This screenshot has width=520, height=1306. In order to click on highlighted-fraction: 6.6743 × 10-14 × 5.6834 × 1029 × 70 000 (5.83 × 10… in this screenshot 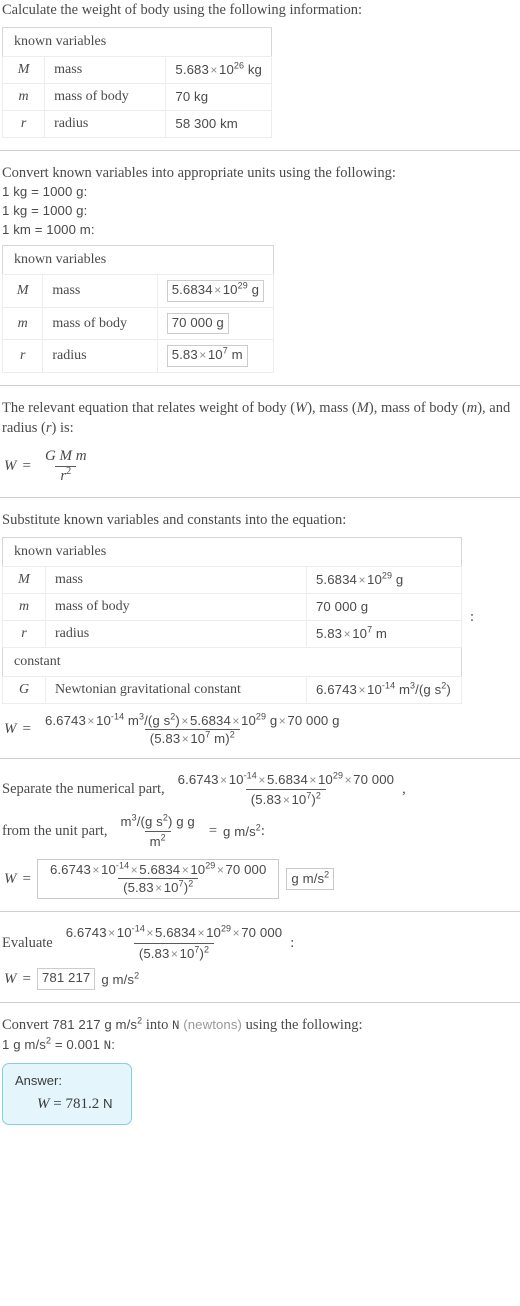, I will do `click(158, 879)`.